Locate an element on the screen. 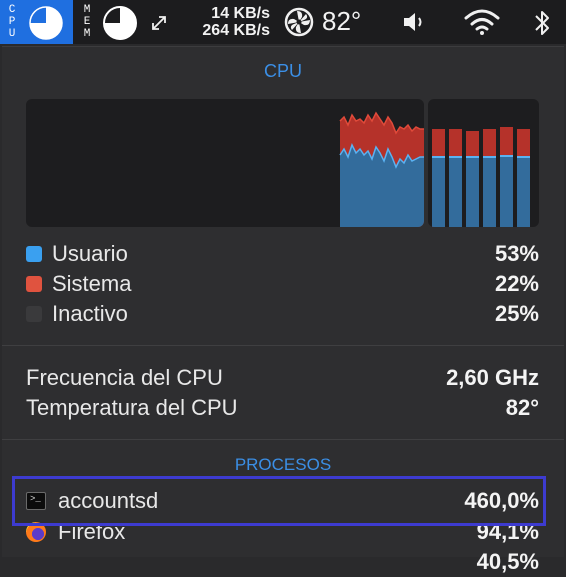 The image size is (566, 577). frequency-label: Frecuencia del CPU is located at coordinates (124, 377).